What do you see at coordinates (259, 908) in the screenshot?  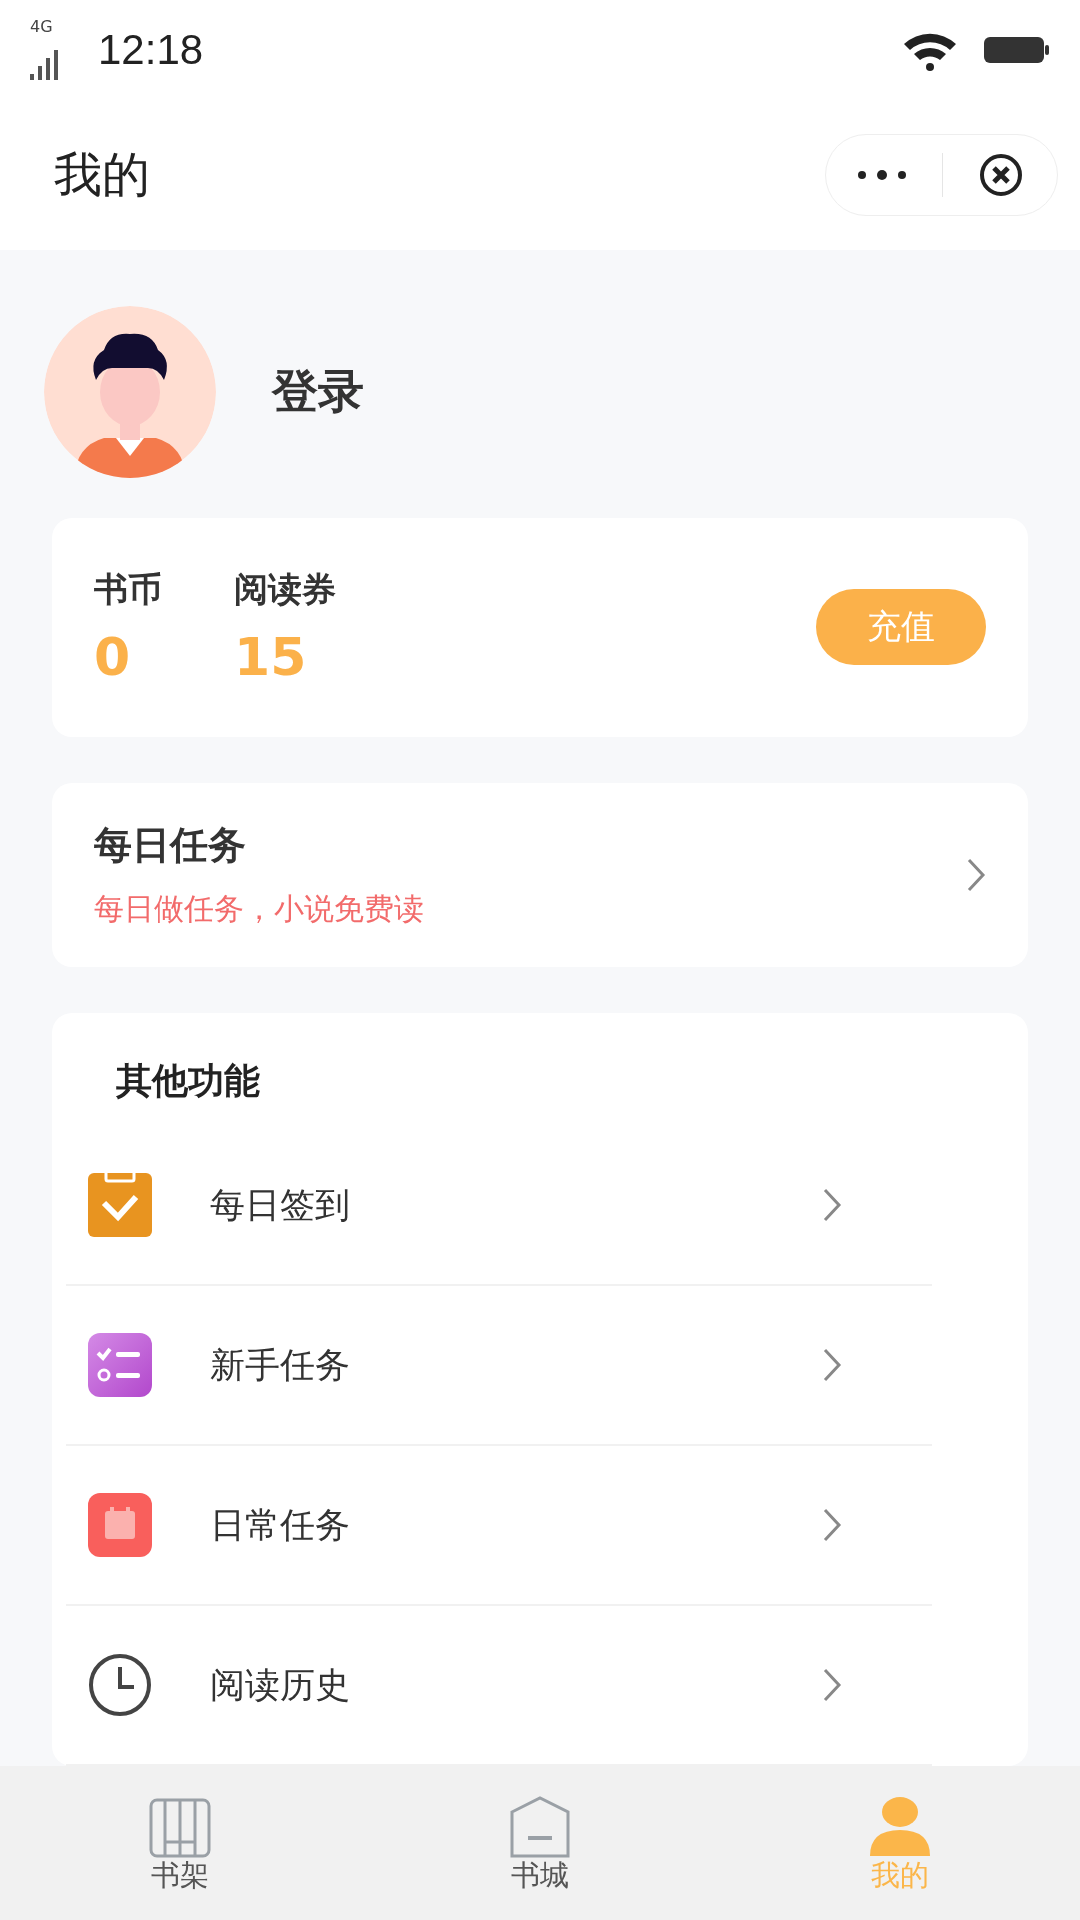 I see `task-subtitle: 每日做任务，小说免费读` at bounding box center [259, 908].